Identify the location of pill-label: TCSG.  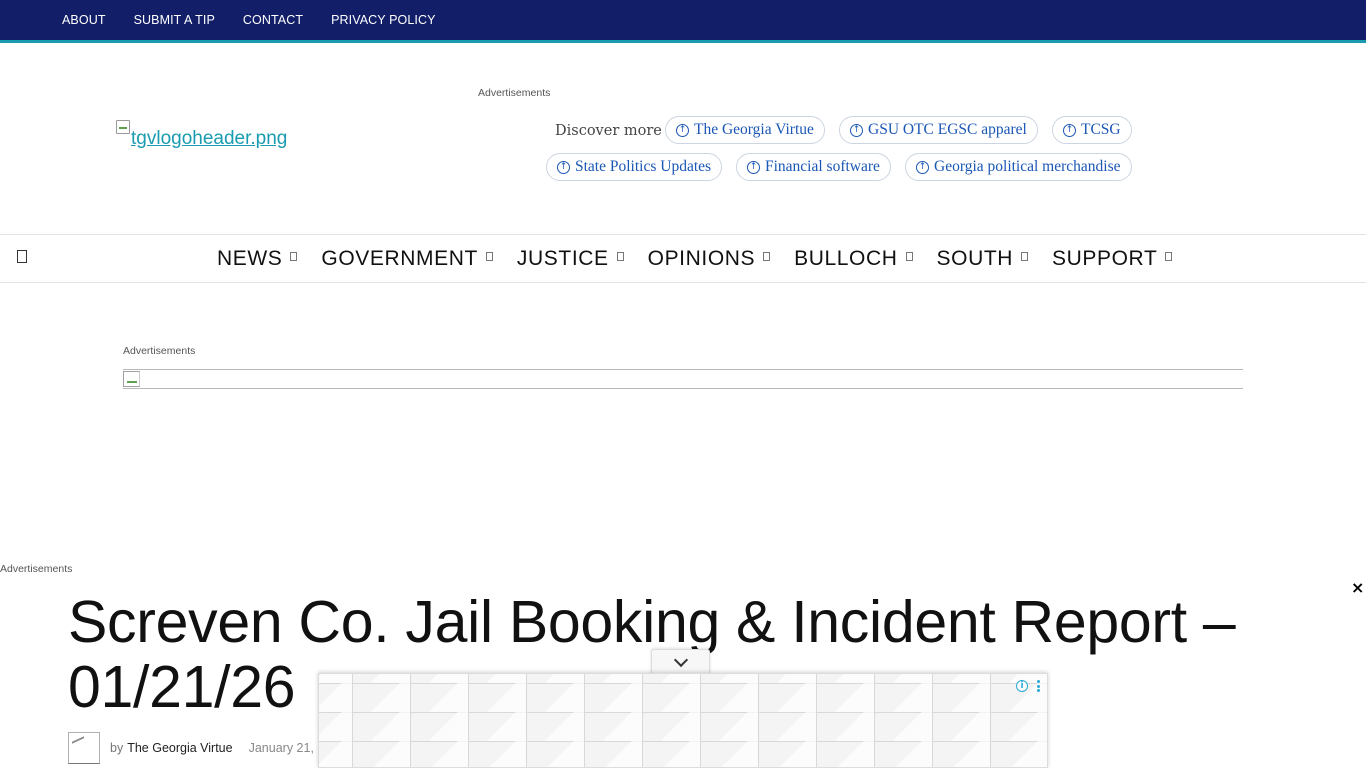
(1101, 129).